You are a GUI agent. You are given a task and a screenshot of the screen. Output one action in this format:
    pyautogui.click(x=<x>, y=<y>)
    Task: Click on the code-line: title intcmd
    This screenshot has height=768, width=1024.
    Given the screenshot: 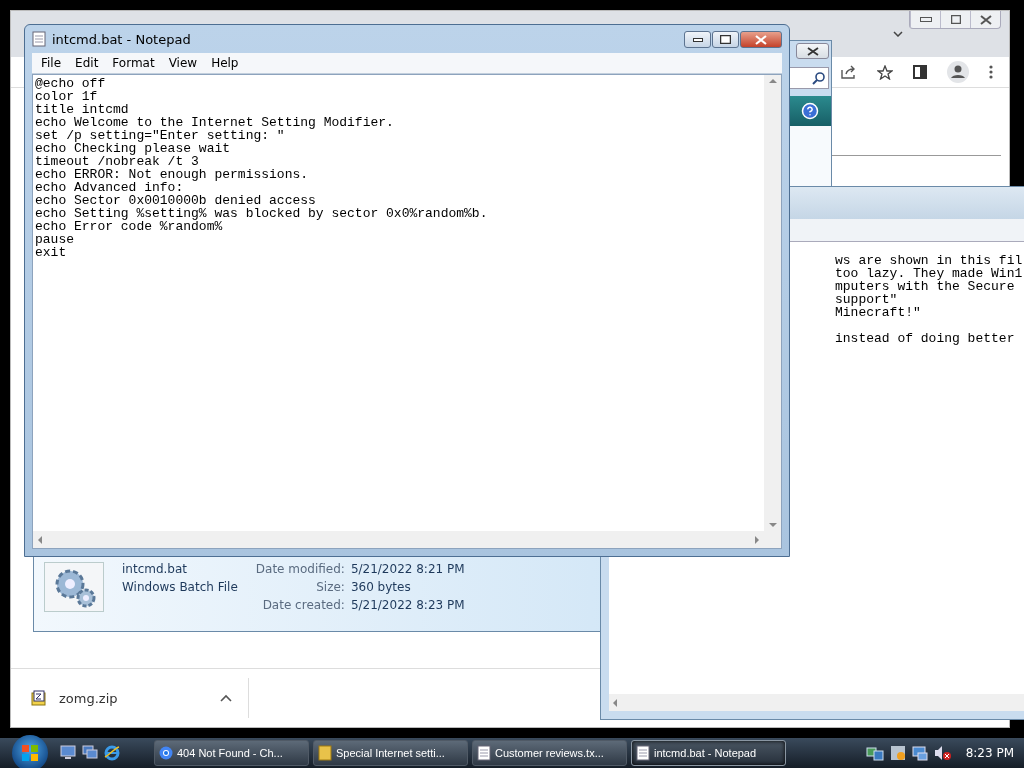 What is the action you would take?
    pyautogui.click(x=82, y=109)
    